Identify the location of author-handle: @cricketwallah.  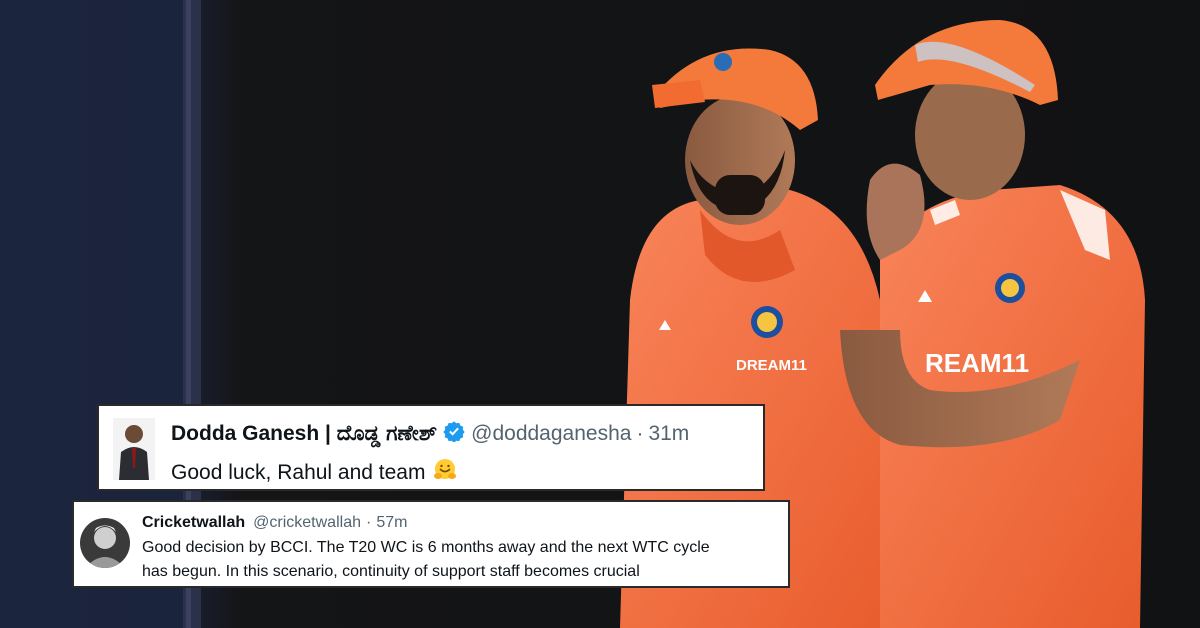
(307, 523).